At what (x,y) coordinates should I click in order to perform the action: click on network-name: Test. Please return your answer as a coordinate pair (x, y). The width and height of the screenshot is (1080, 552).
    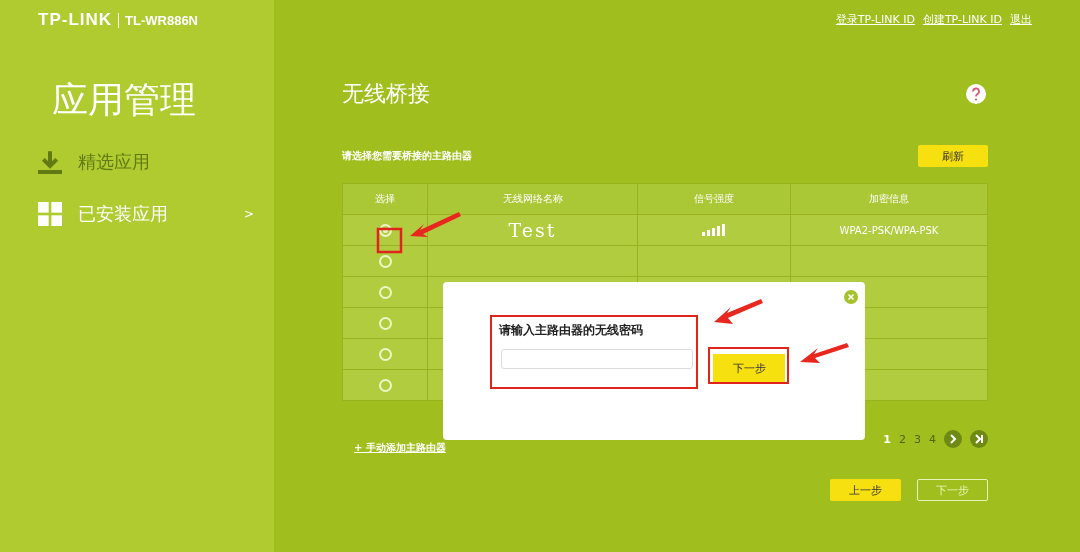
    Looking at the image, I should click on (532, 230).